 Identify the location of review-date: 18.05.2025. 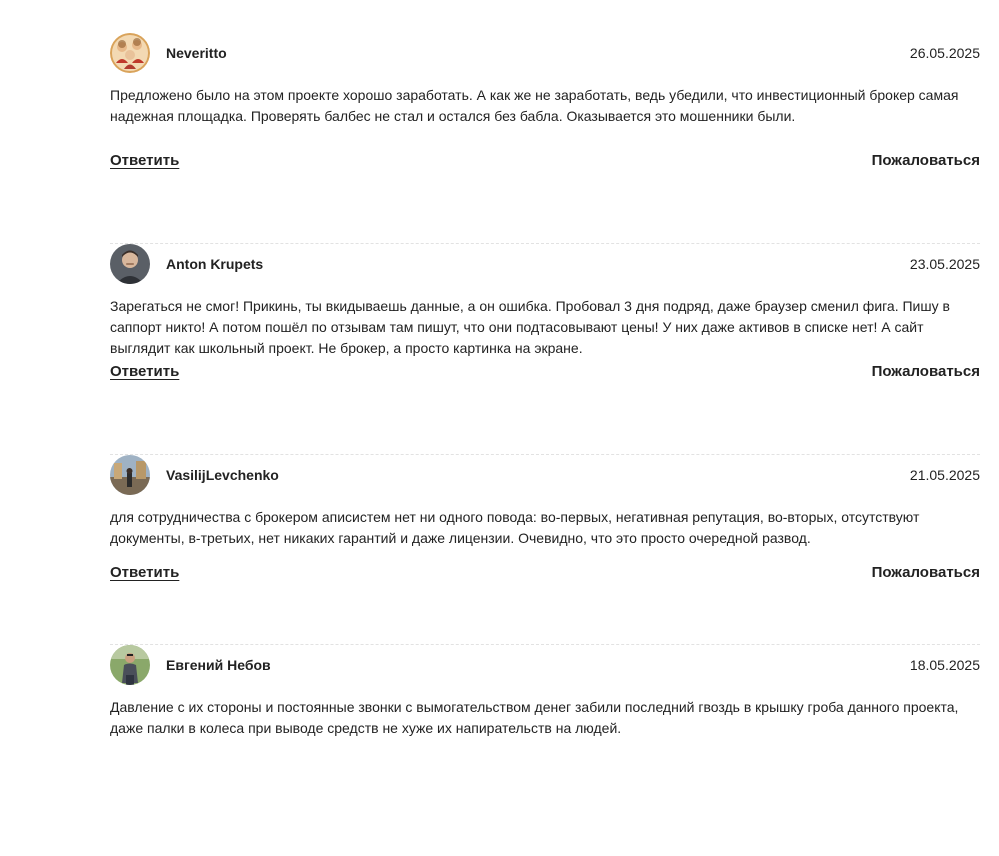
(944, 665).